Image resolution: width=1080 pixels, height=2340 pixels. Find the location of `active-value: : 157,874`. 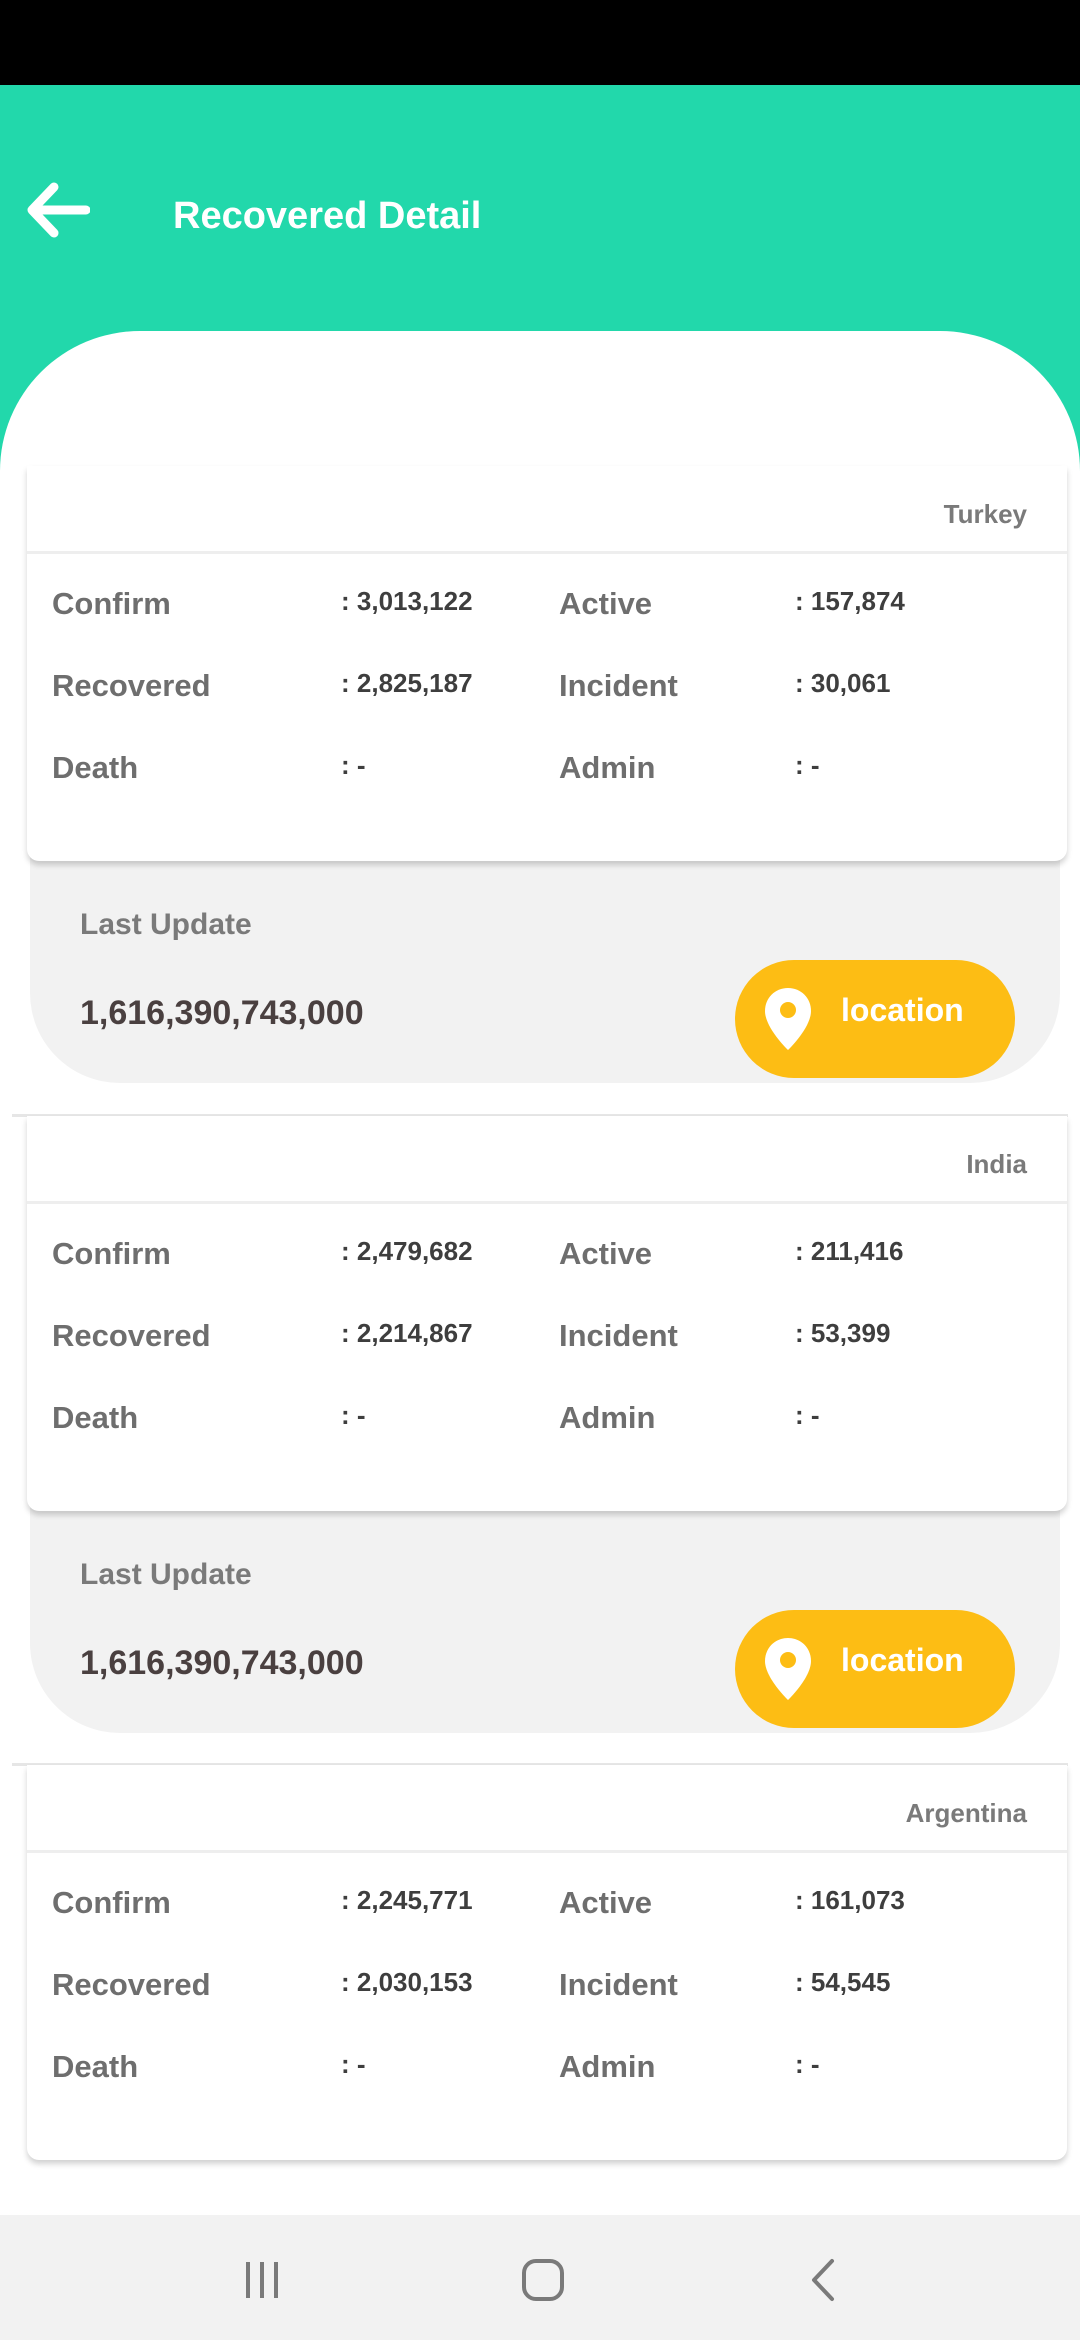

active-value: : 157,874 is located at coordinates (850, 601).